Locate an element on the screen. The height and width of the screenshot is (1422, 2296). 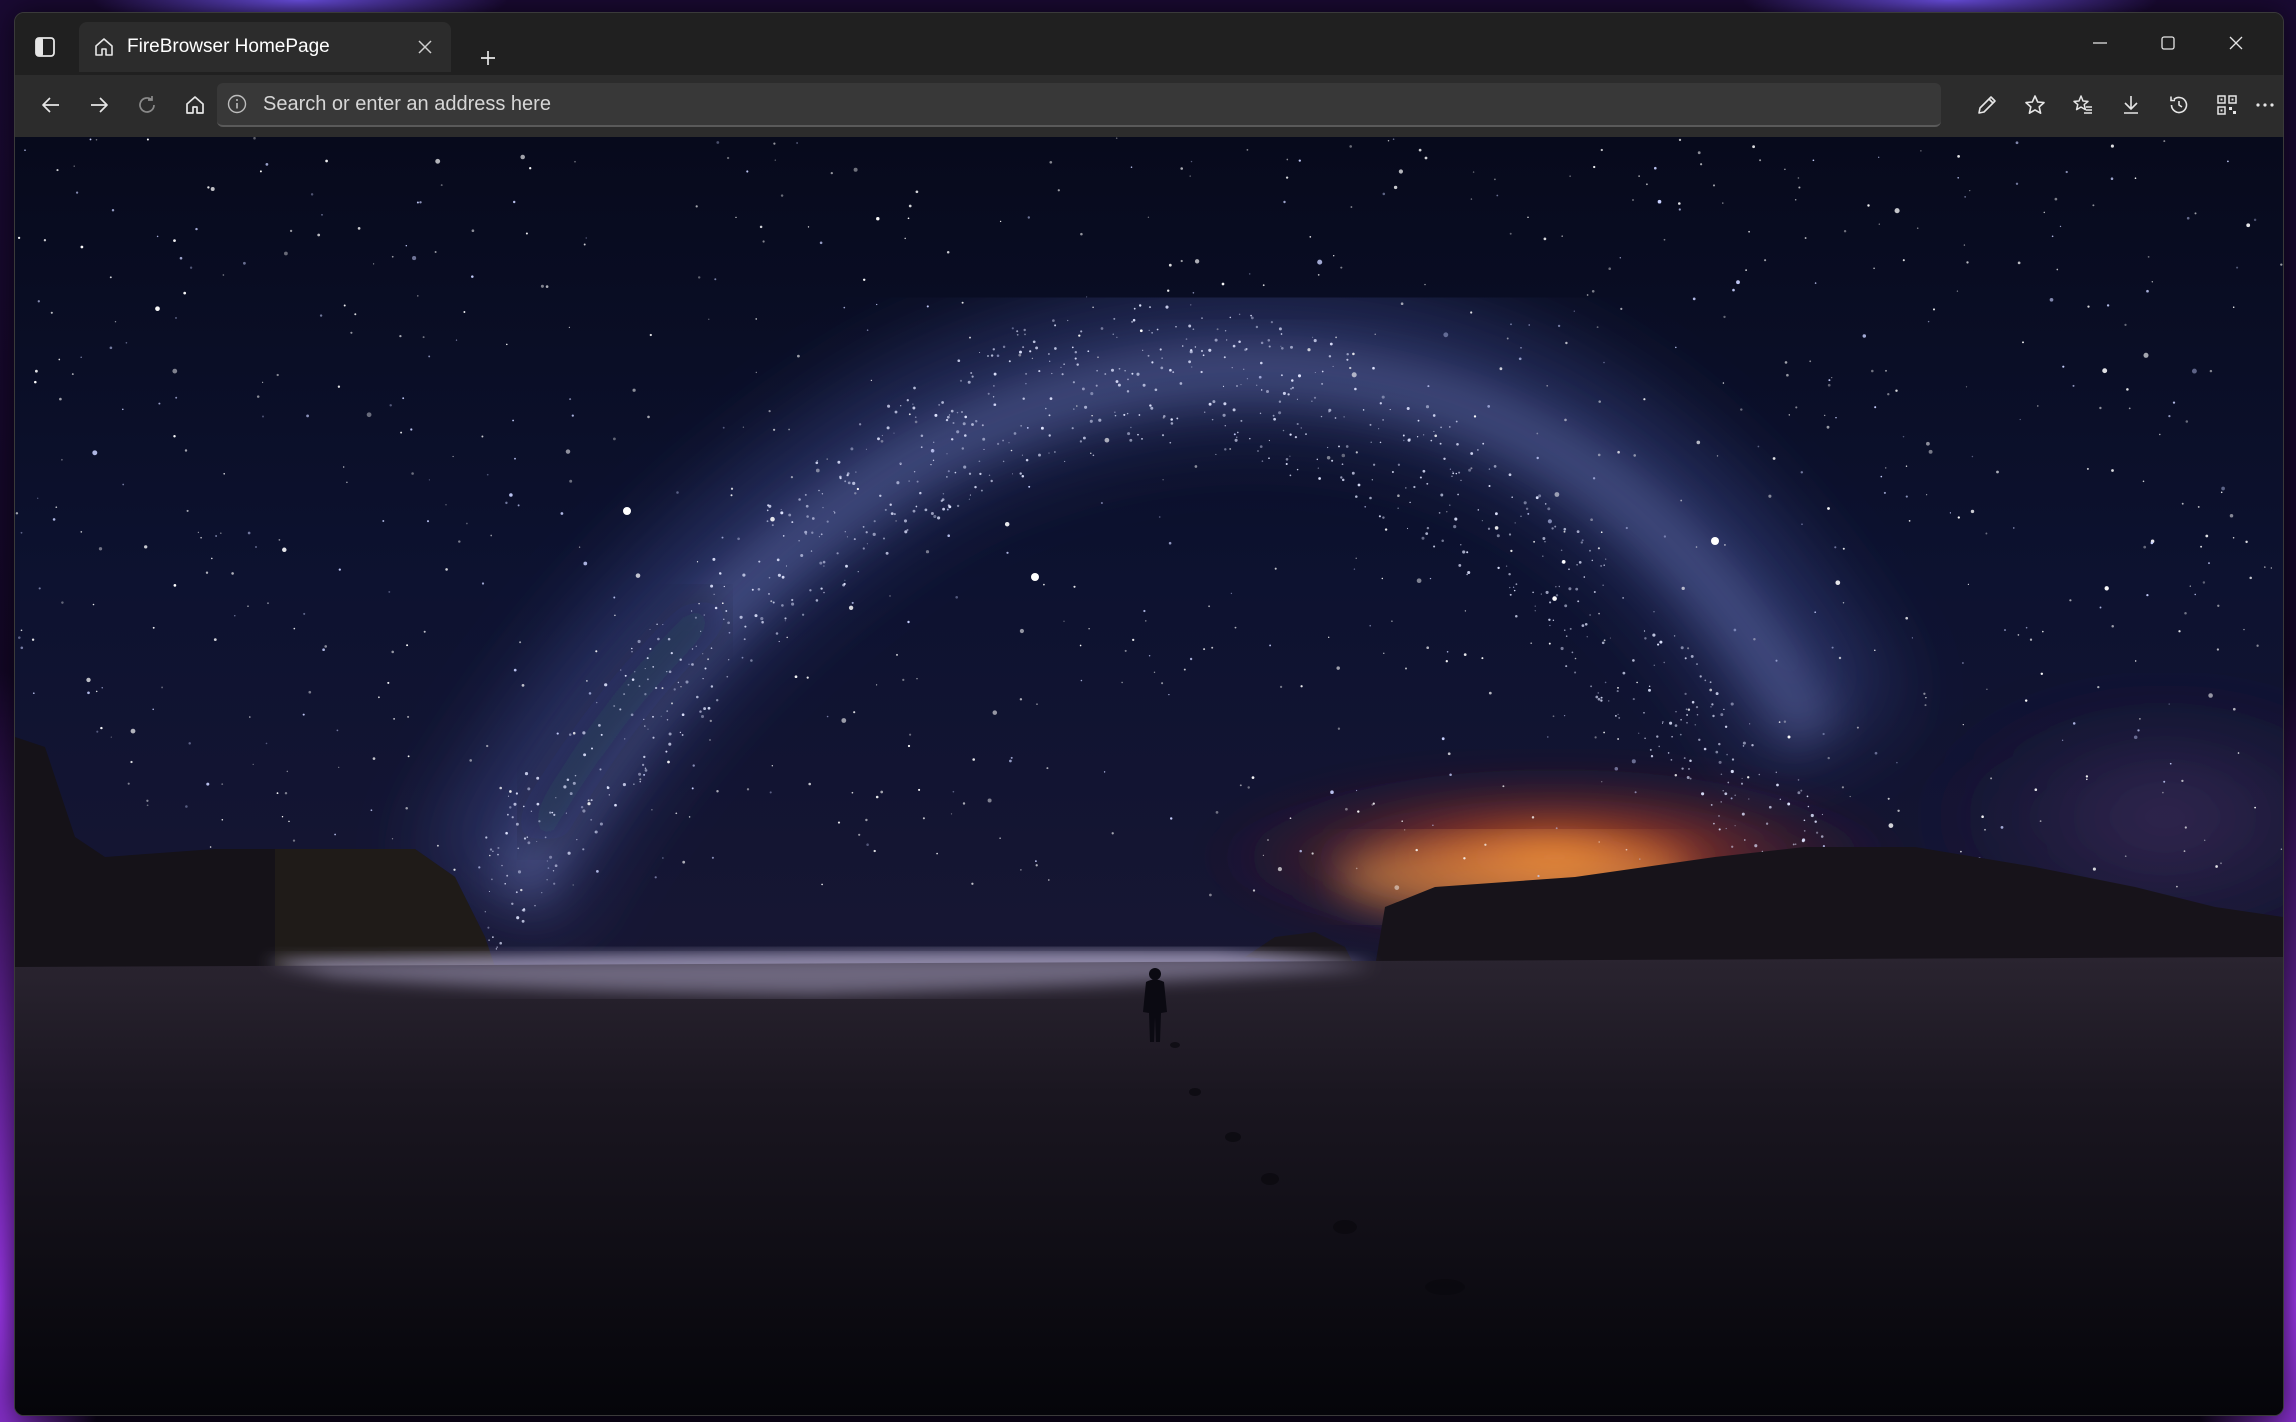
favorites-list-icon is located at coordinates (2083, 105).